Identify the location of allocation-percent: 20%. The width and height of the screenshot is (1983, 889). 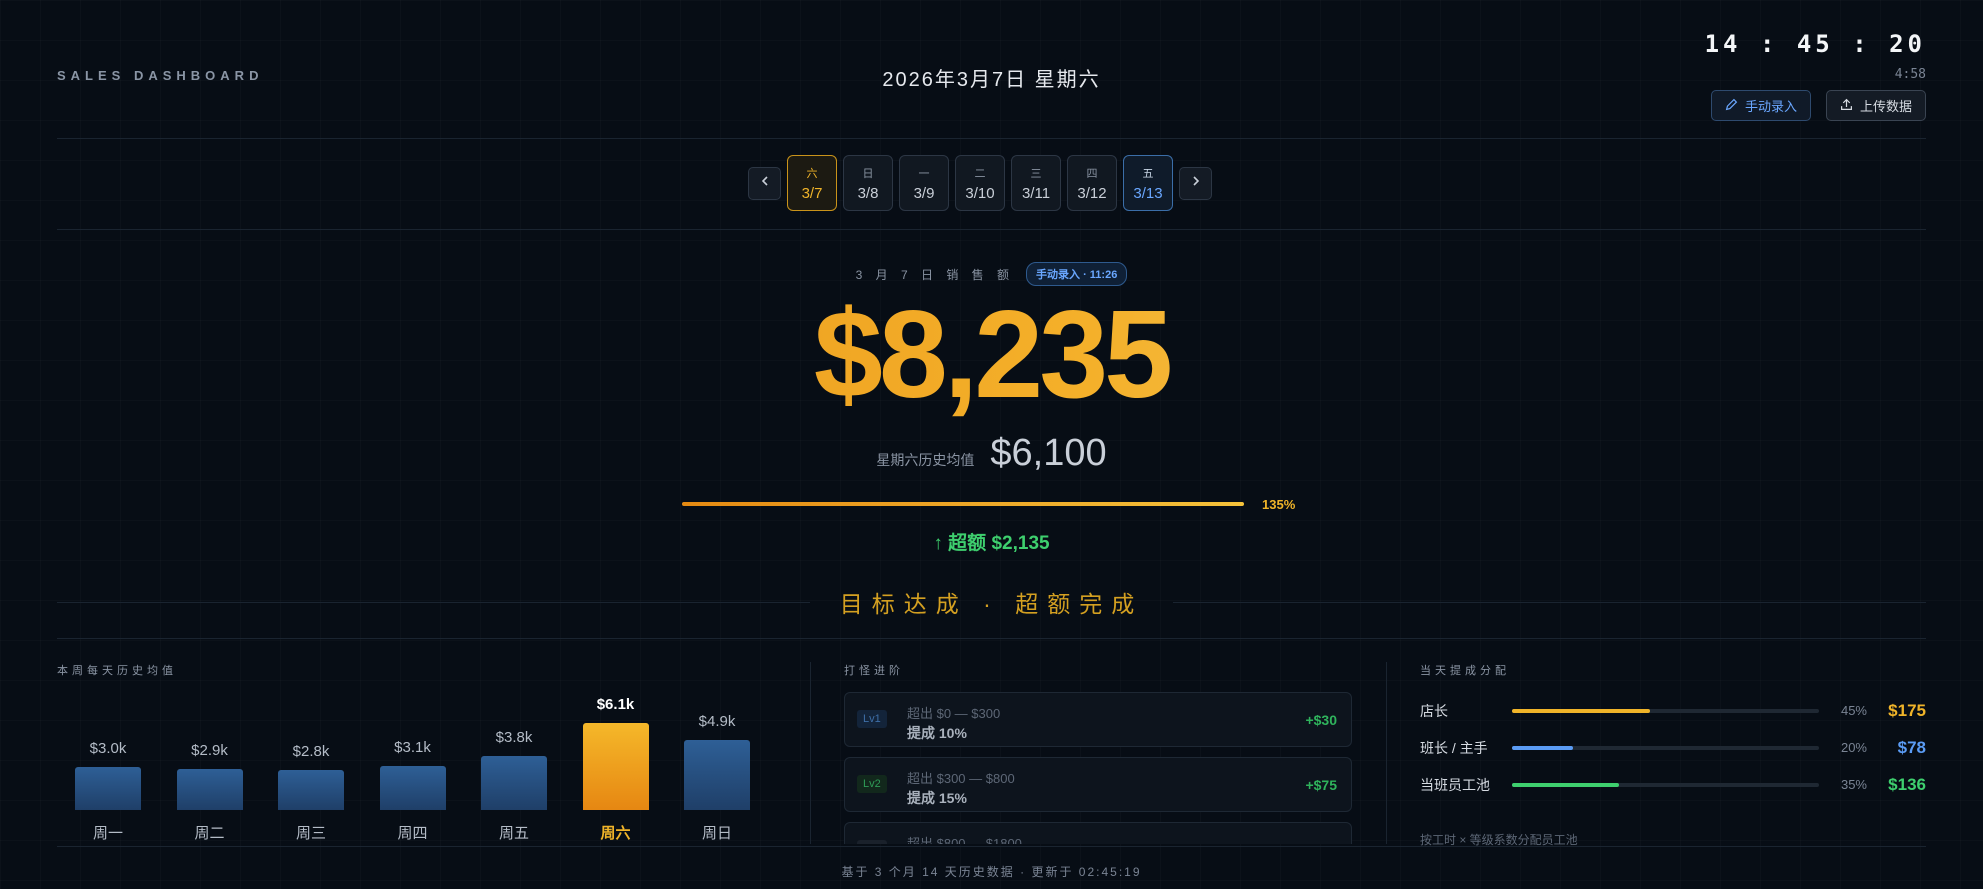
(1853, 747).